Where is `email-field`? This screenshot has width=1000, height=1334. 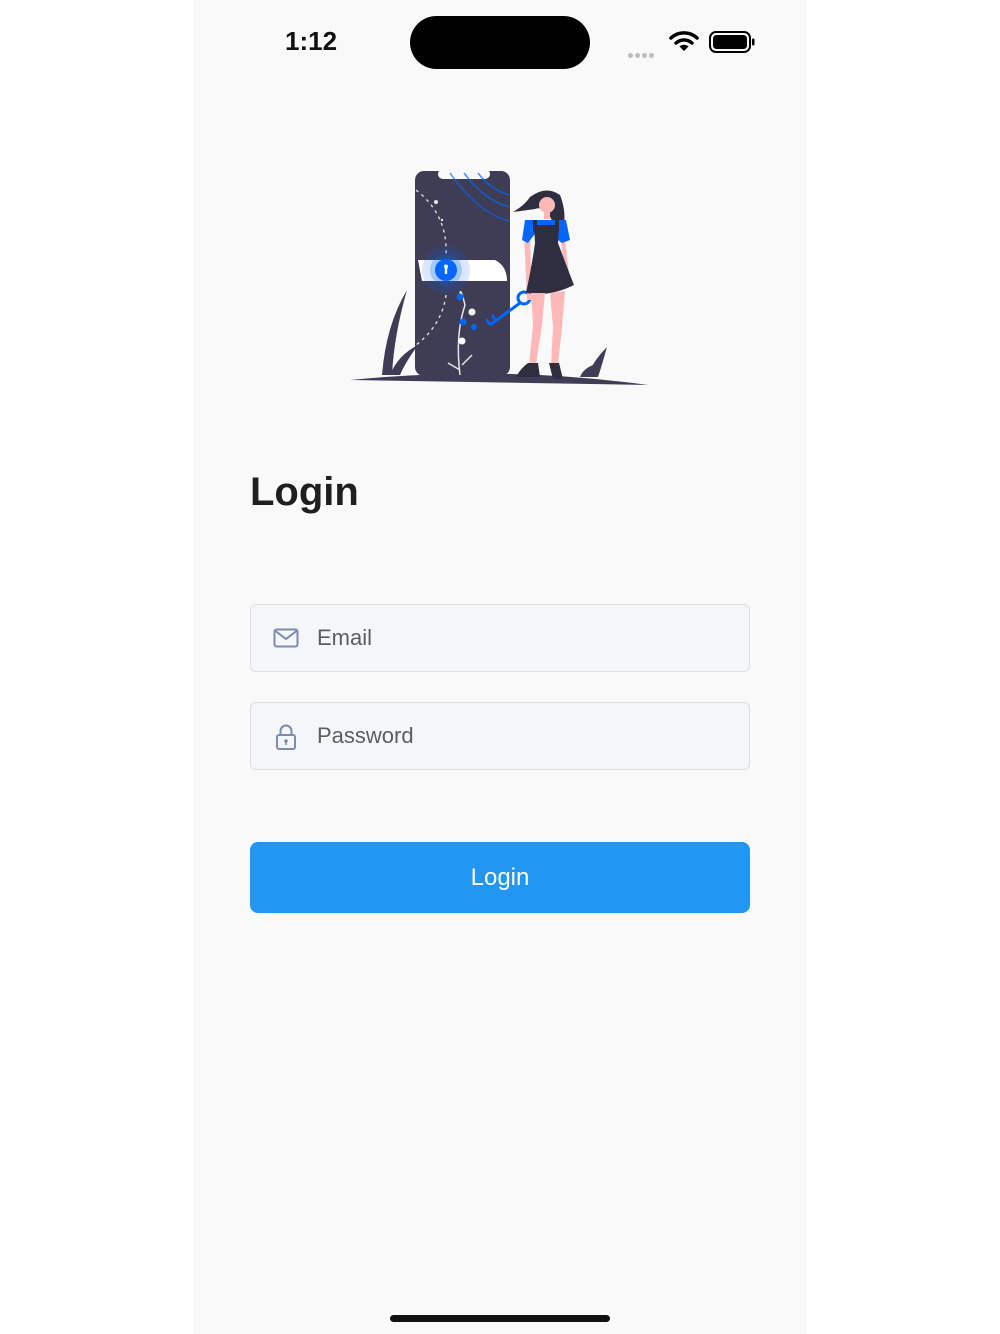
email-field is located at coordinates (500, 638).